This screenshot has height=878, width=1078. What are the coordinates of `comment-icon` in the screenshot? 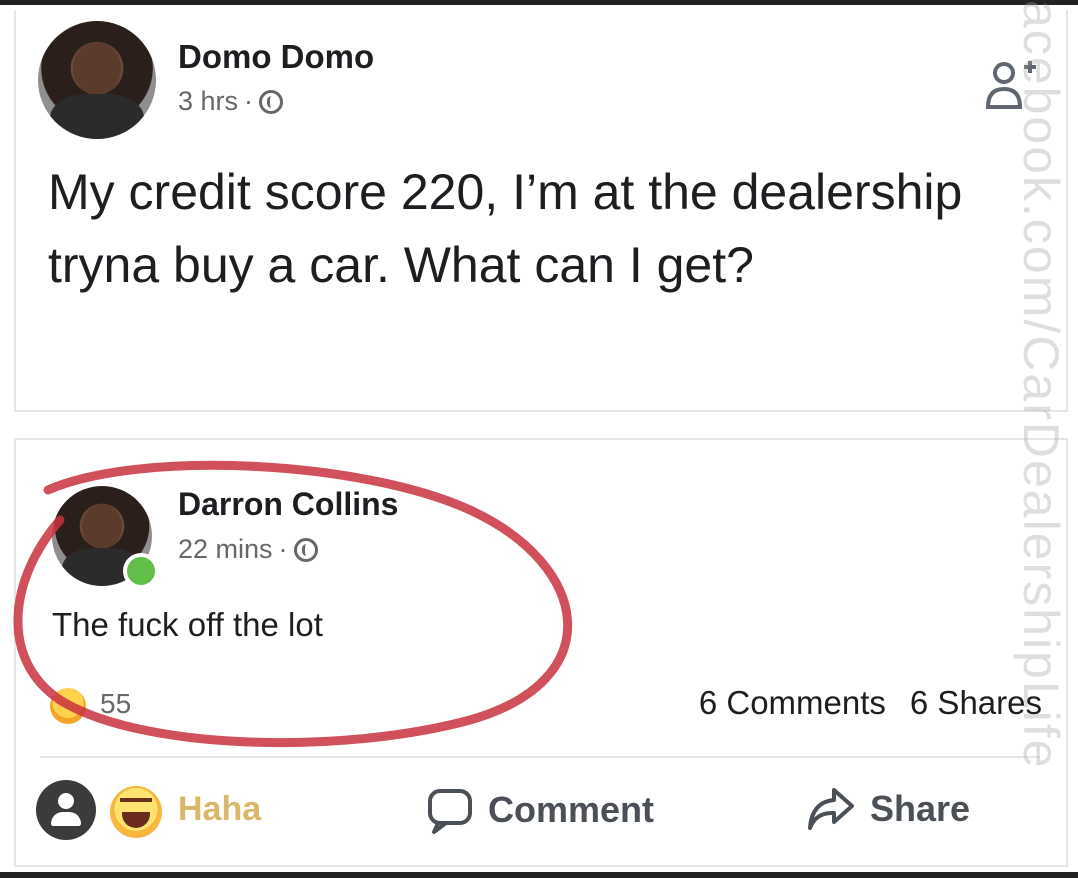 It's located at (450, 811).